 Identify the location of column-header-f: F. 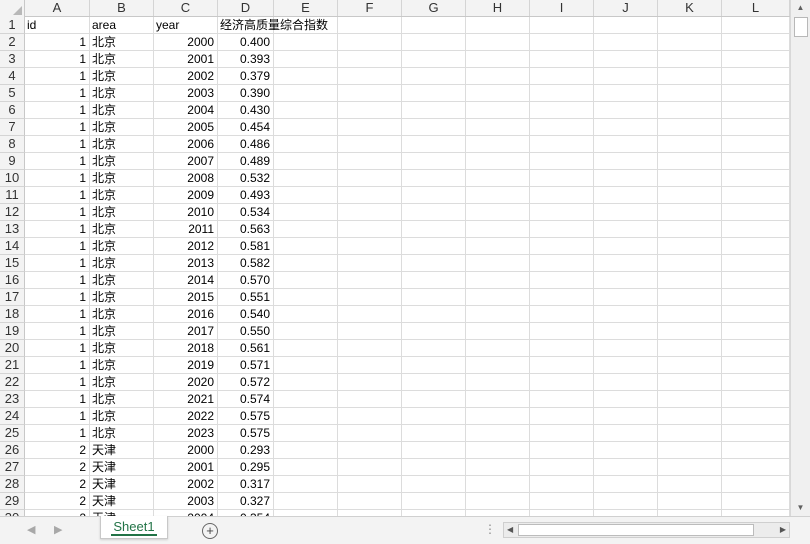
(370, 8).